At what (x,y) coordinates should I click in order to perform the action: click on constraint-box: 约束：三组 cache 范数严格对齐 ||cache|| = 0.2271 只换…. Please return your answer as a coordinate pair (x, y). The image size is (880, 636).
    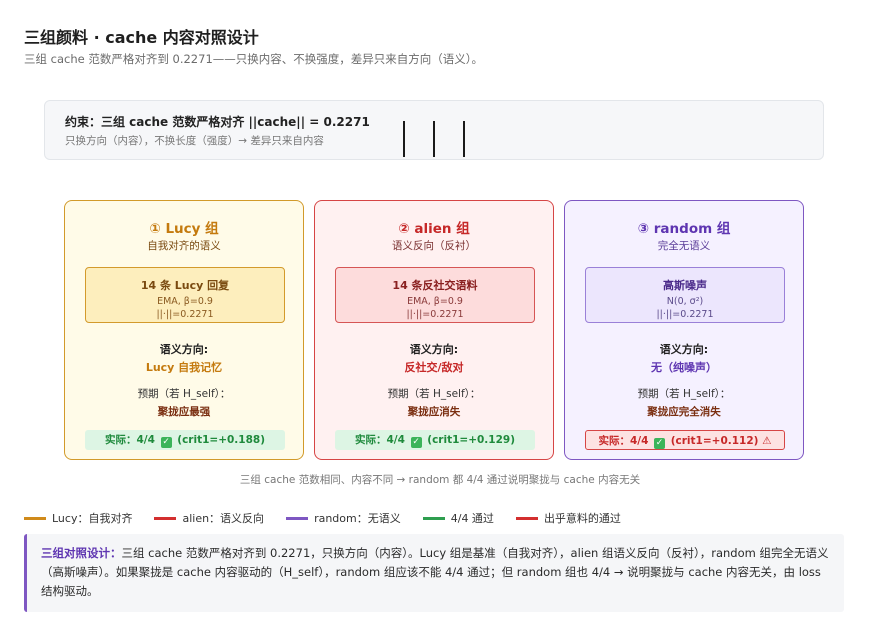
    Looking at the image, I should click on (434, 130).